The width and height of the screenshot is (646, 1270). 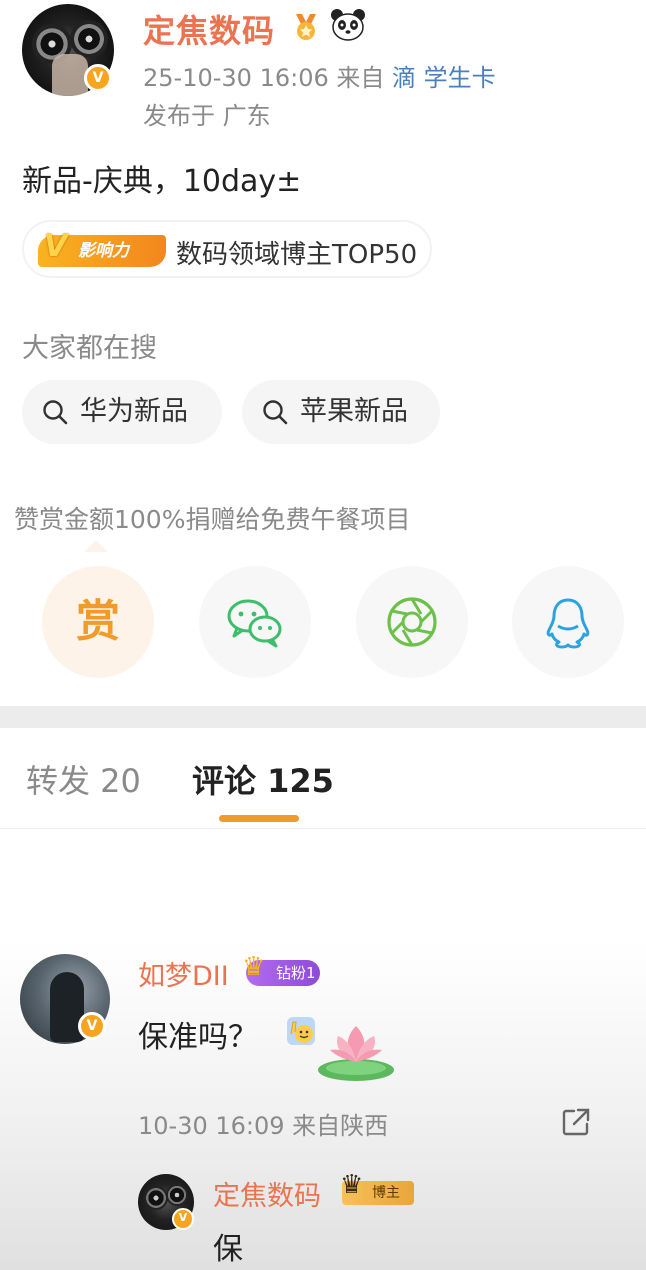 What do you see at coordinates (263, 779) in the screenshot?
I see `tab-comment: 评论 125` at bounding box center [263, 779].